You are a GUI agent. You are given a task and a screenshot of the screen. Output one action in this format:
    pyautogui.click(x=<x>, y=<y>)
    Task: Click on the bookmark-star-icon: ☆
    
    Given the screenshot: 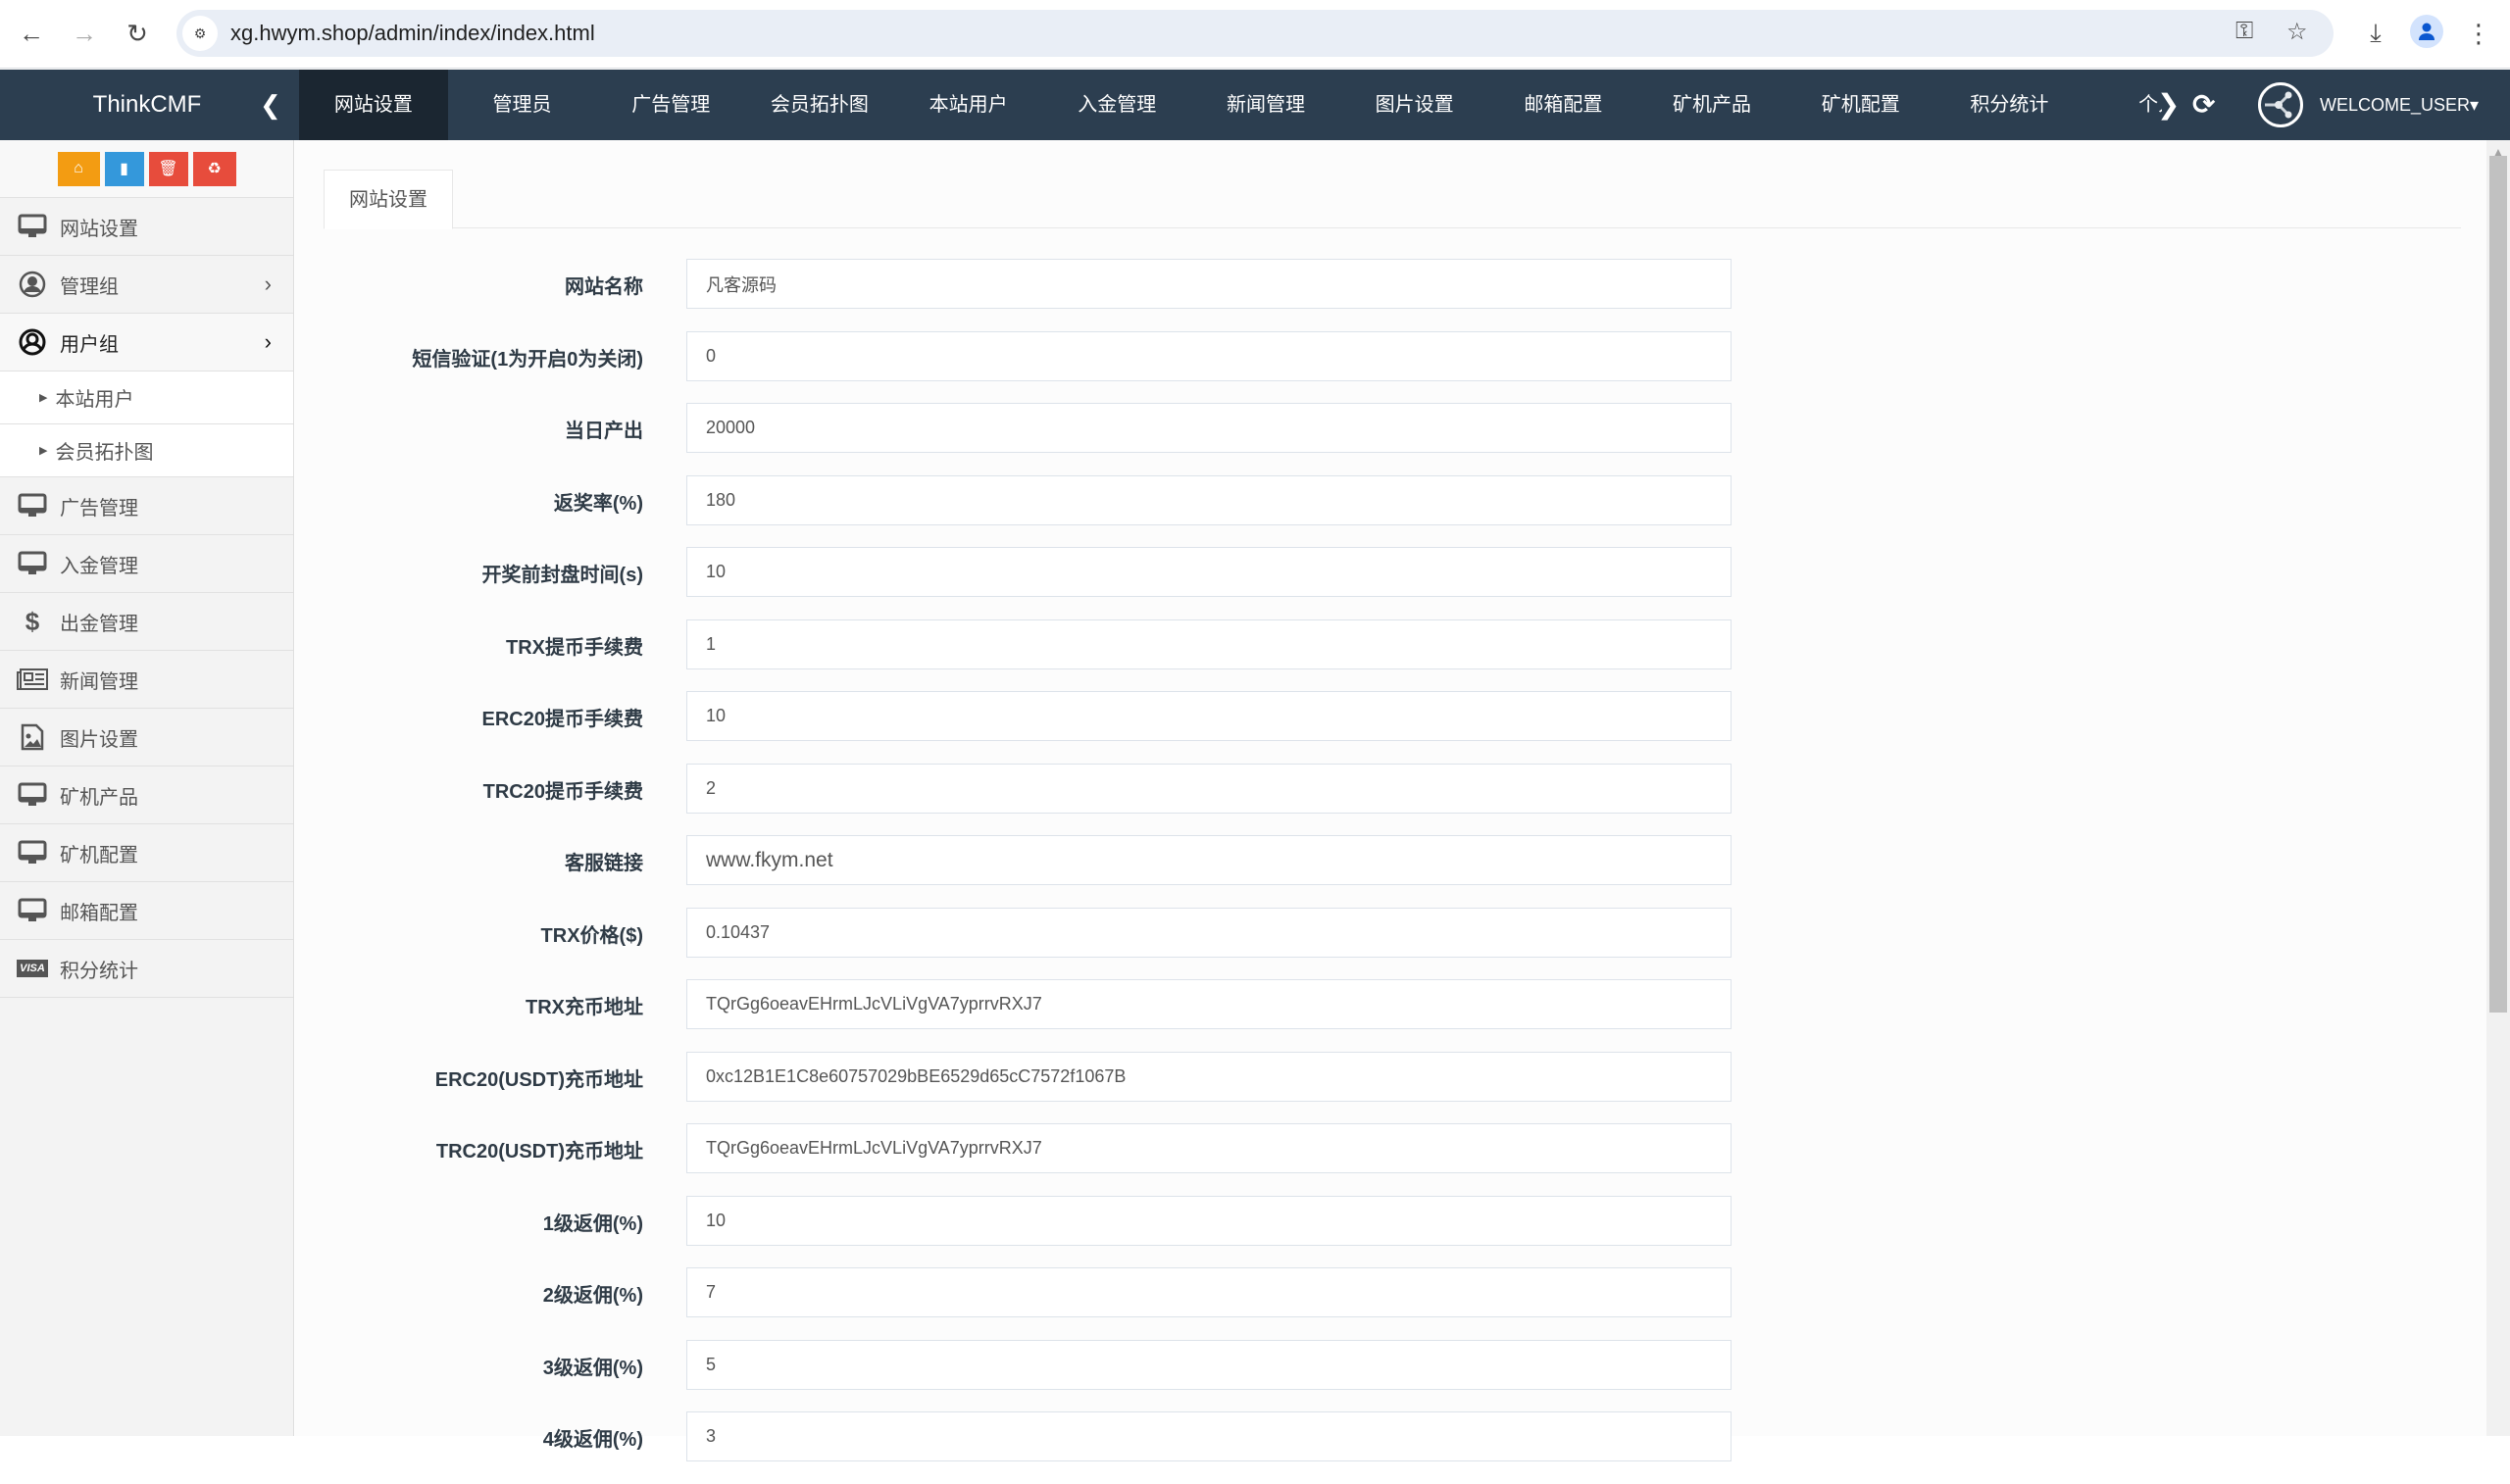 What is the action you would take?
    pyautogui.click(x=2297, y=32)
    